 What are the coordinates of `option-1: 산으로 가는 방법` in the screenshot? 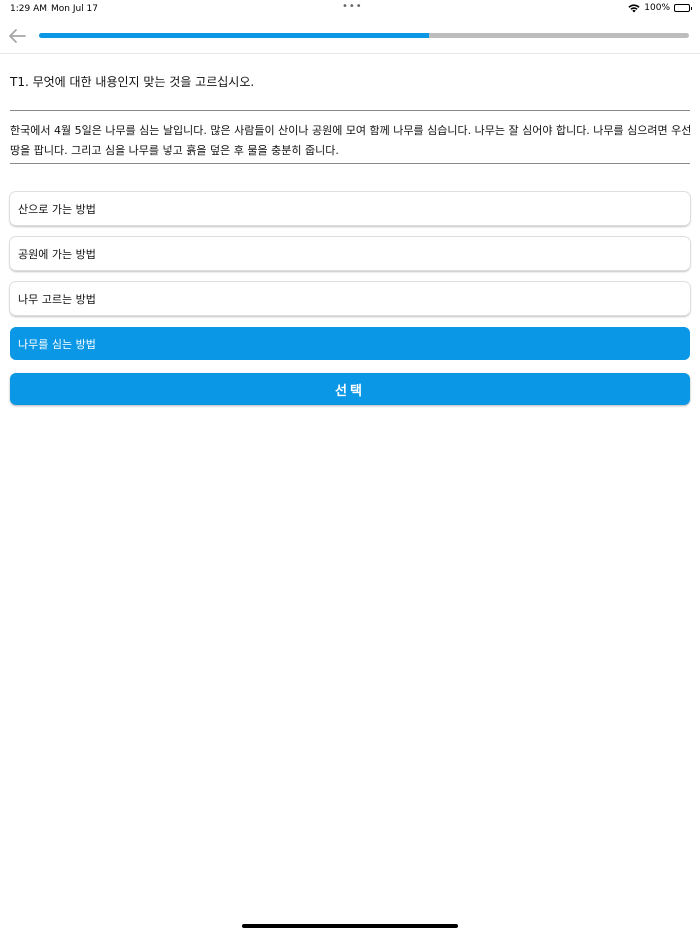 It's located at (350, 208).